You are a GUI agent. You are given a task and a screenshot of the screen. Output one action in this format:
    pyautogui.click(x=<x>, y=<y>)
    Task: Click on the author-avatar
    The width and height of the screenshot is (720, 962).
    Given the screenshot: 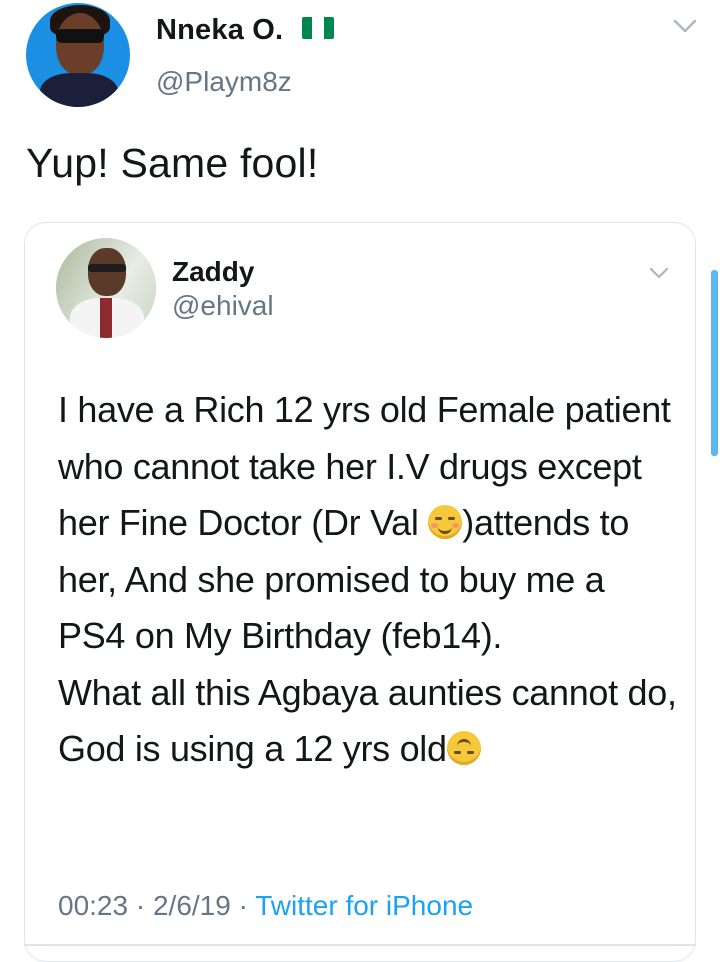 What is the action you would take?
    pyautogui.click(x=78, y=55)
    